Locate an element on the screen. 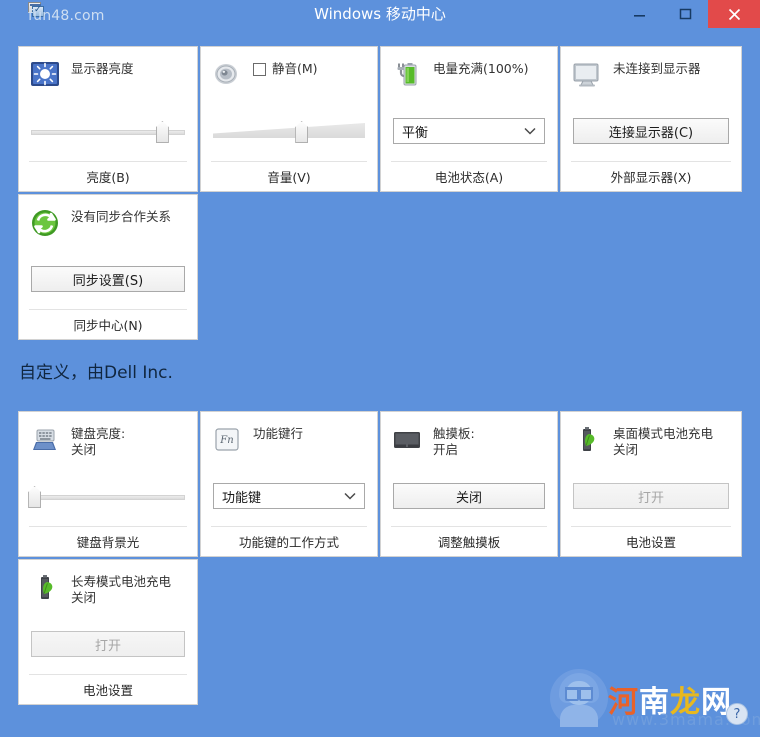 Image resolution: width=760 pixels, height=737 pixels. tile-sync-center: 没有同步合作关系 同步设置(S) 同步中心(N) is located at coordinates (108, 267).